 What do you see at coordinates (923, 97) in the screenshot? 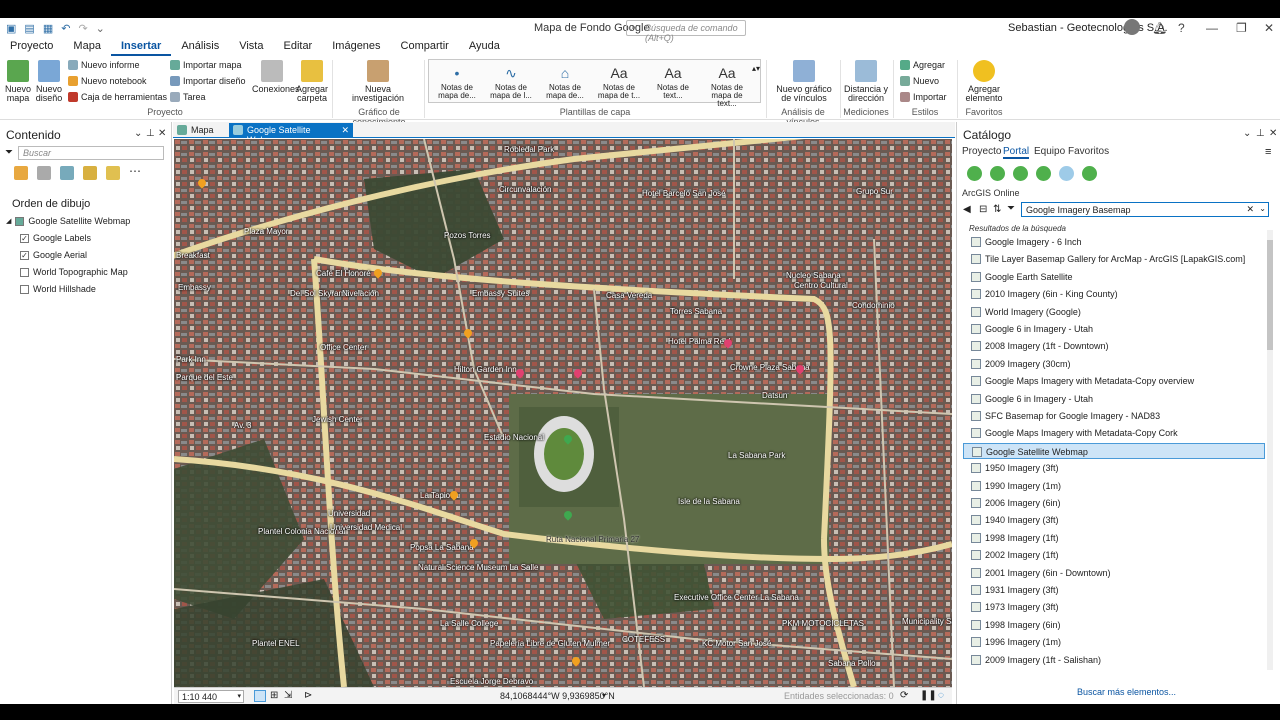
I see `import-style-button: Importar` at bounding box center [923, 97].